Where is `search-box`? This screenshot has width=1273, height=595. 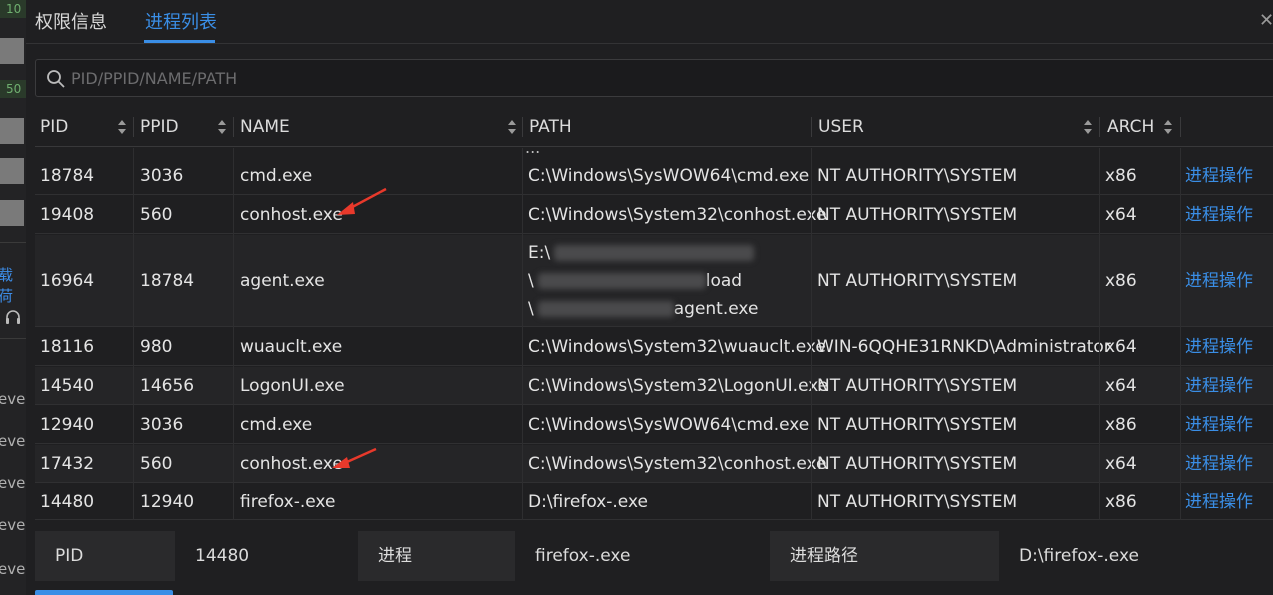 search-box is located at coordinates (654, 78).